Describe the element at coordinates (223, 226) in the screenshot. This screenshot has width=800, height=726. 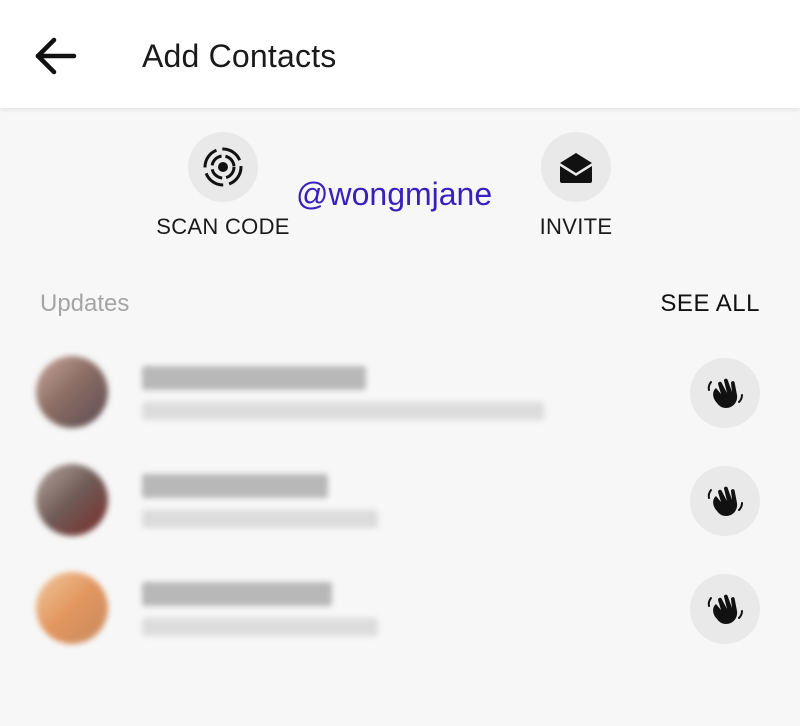
I see `scan-code-label: SCAN CODE` at that location.